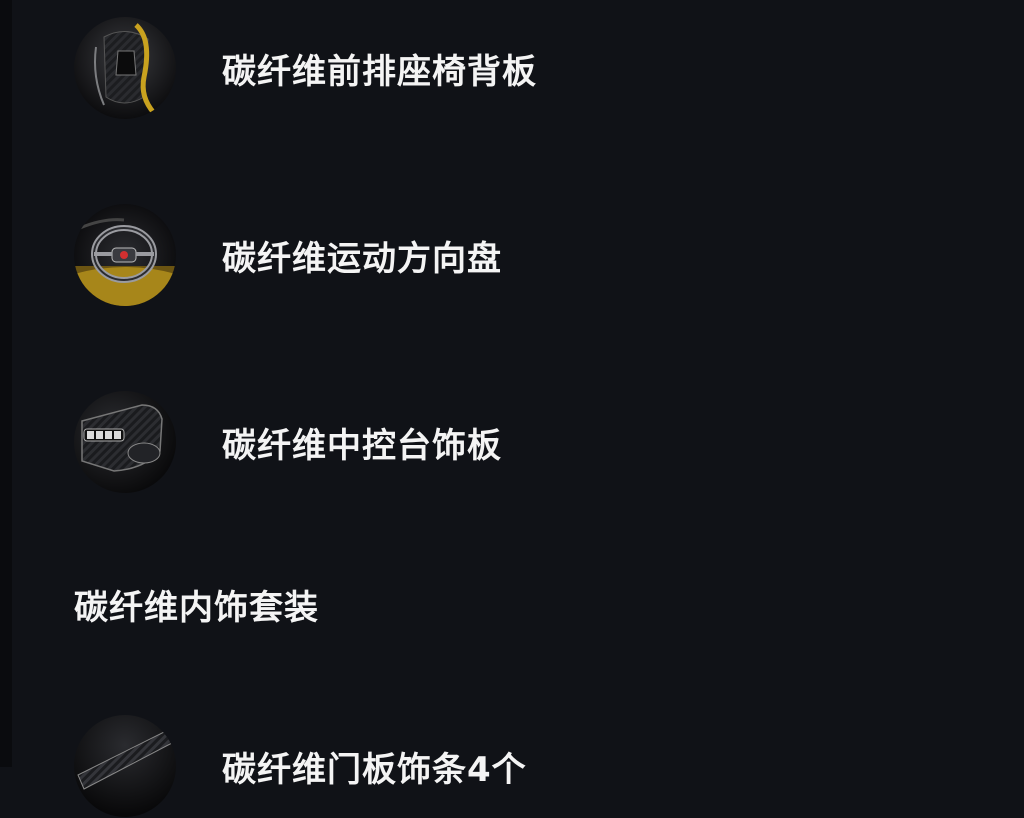 The image size is (1024, 818). I want to click on list-item-center-console: 碳纤维中控台饰板, so click(288, 442).